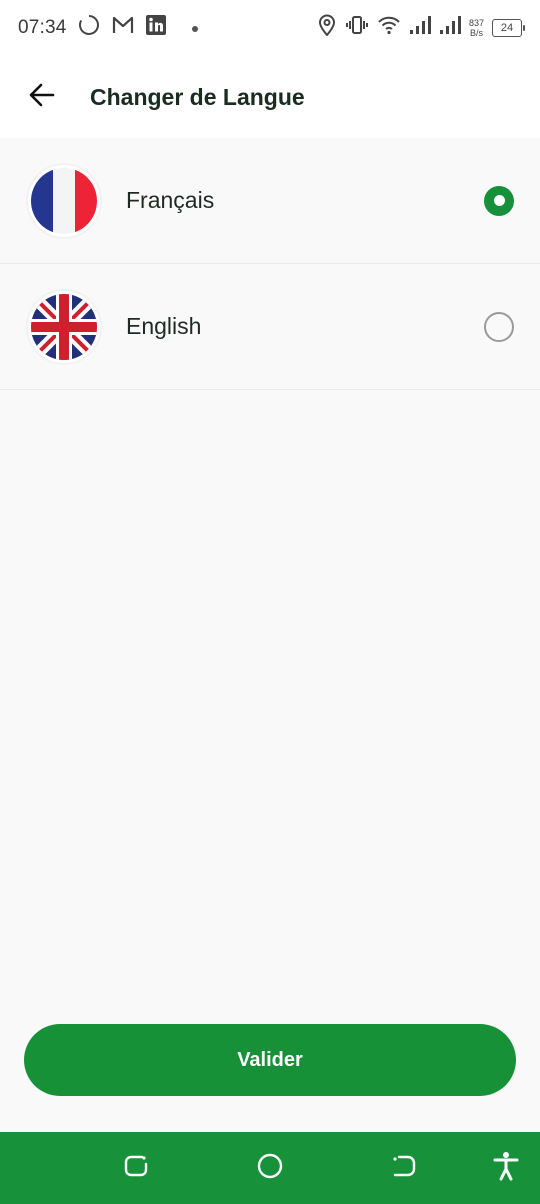  What do you see at coordinates (156, 28) in the screenshot?
I see `linkedin-icon` at bounding box center [156, 28].